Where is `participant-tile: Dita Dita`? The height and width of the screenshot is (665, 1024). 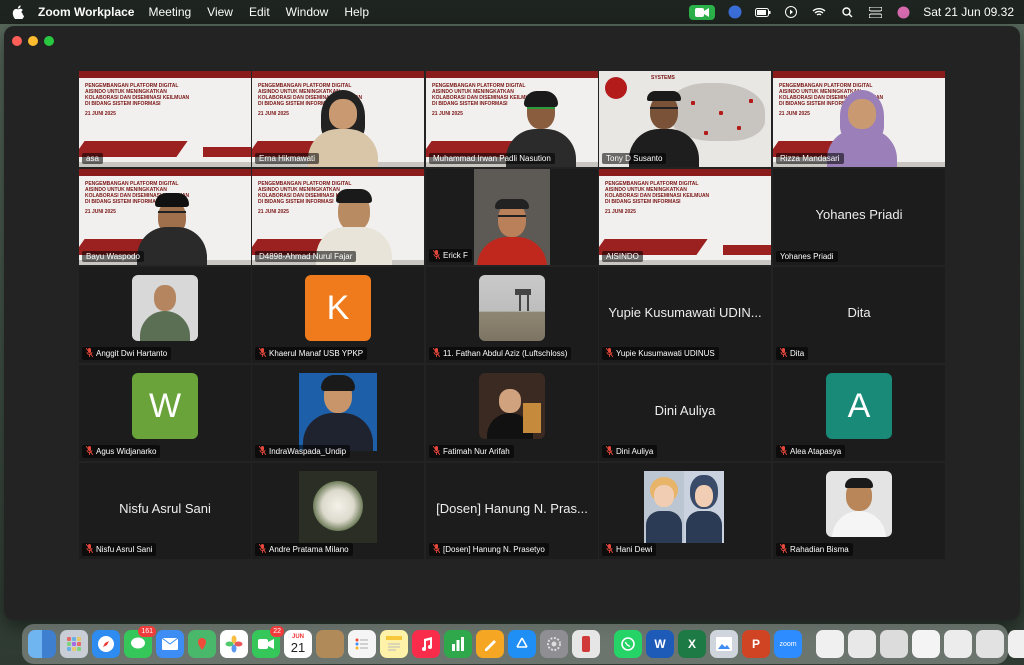
participant-tile: Dita Dita is located at coordinates (859, 315).